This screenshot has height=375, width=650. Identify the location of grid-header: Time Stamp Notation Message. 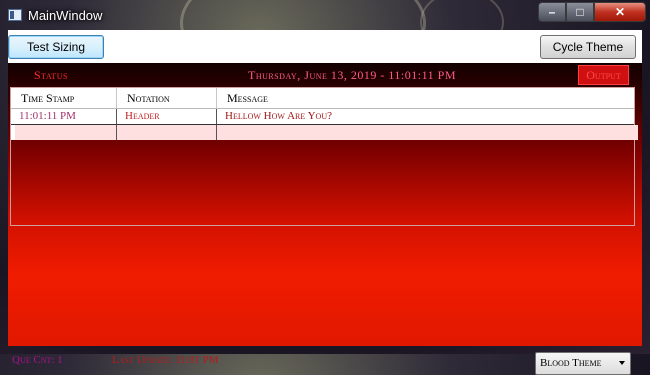
(322, 98).